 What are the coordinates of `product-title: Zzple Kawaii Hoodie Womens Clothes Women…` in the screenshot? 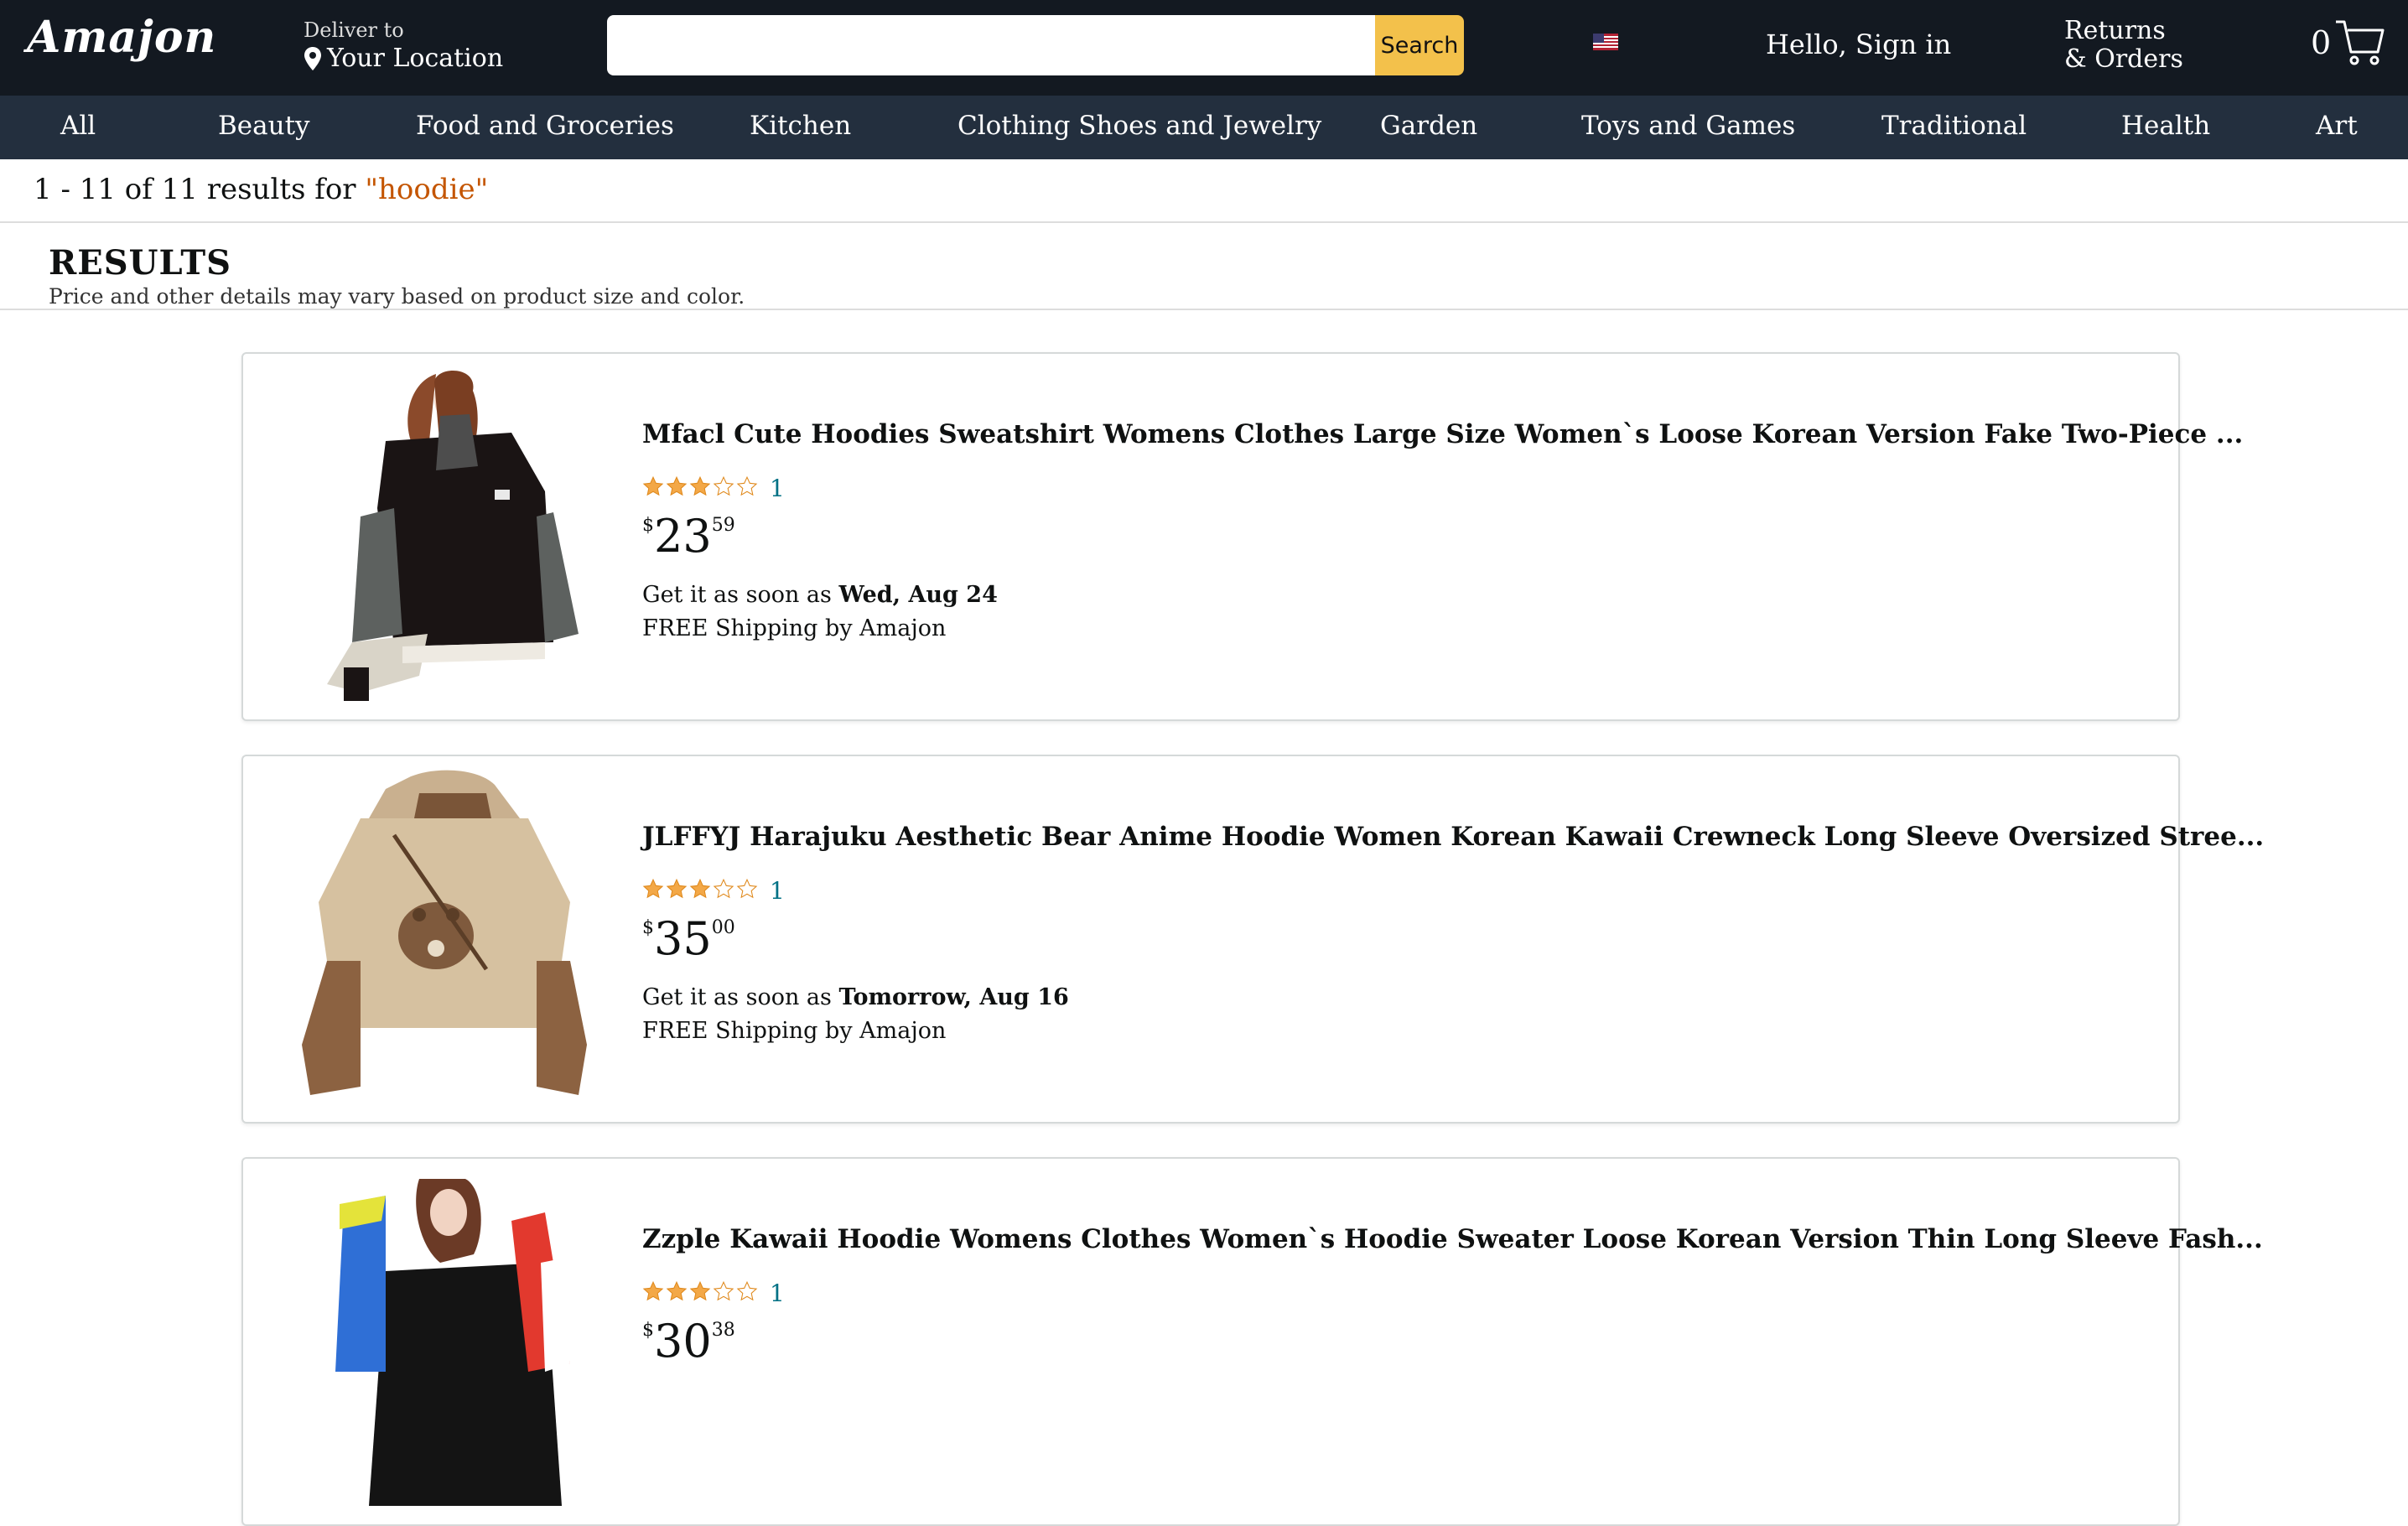 It's located at (1452, 1239).